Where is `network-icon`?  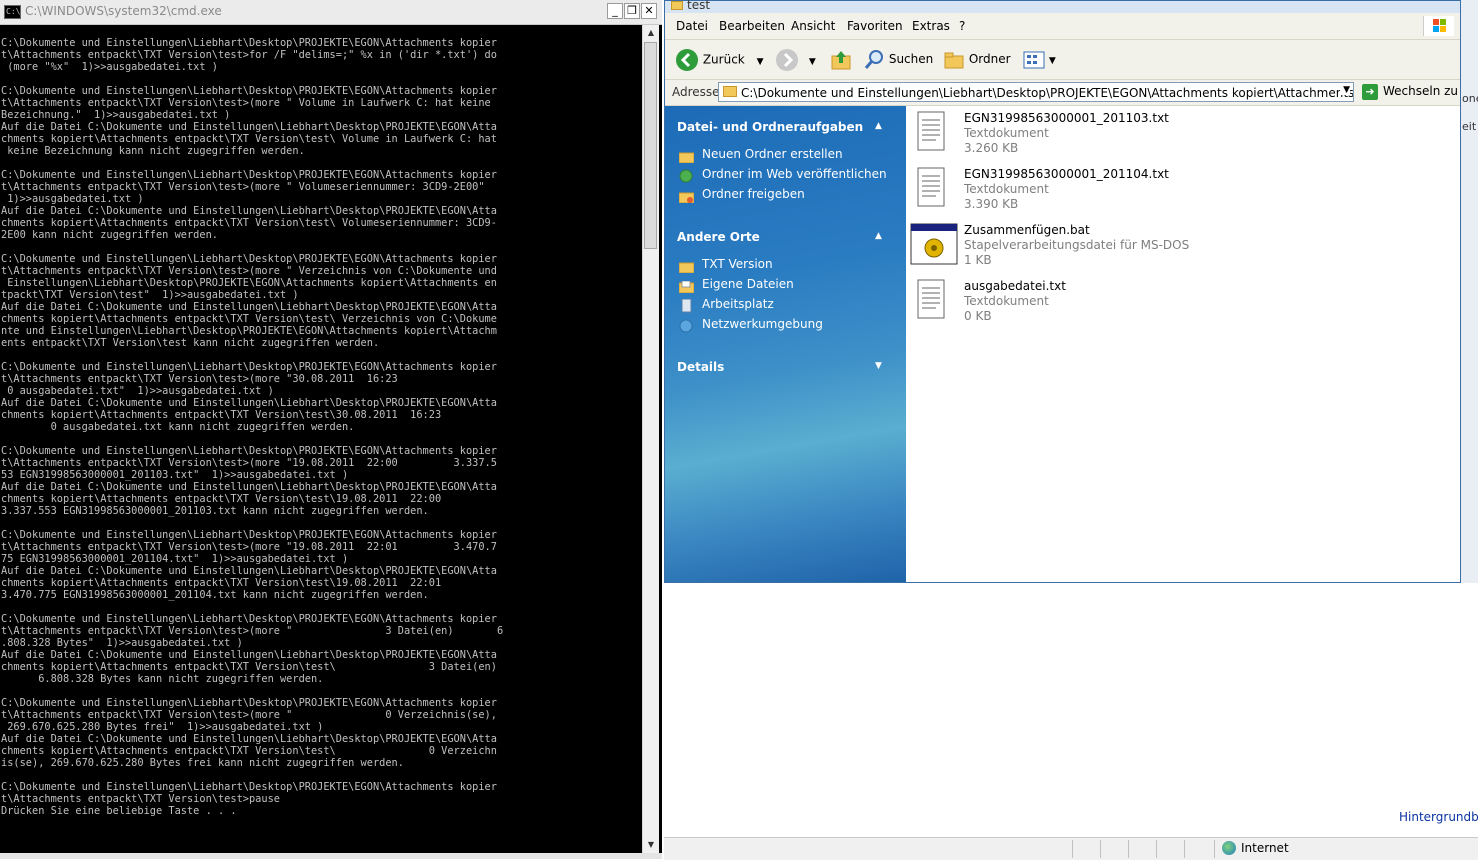 network-icon is located at coordinates (686, 325).